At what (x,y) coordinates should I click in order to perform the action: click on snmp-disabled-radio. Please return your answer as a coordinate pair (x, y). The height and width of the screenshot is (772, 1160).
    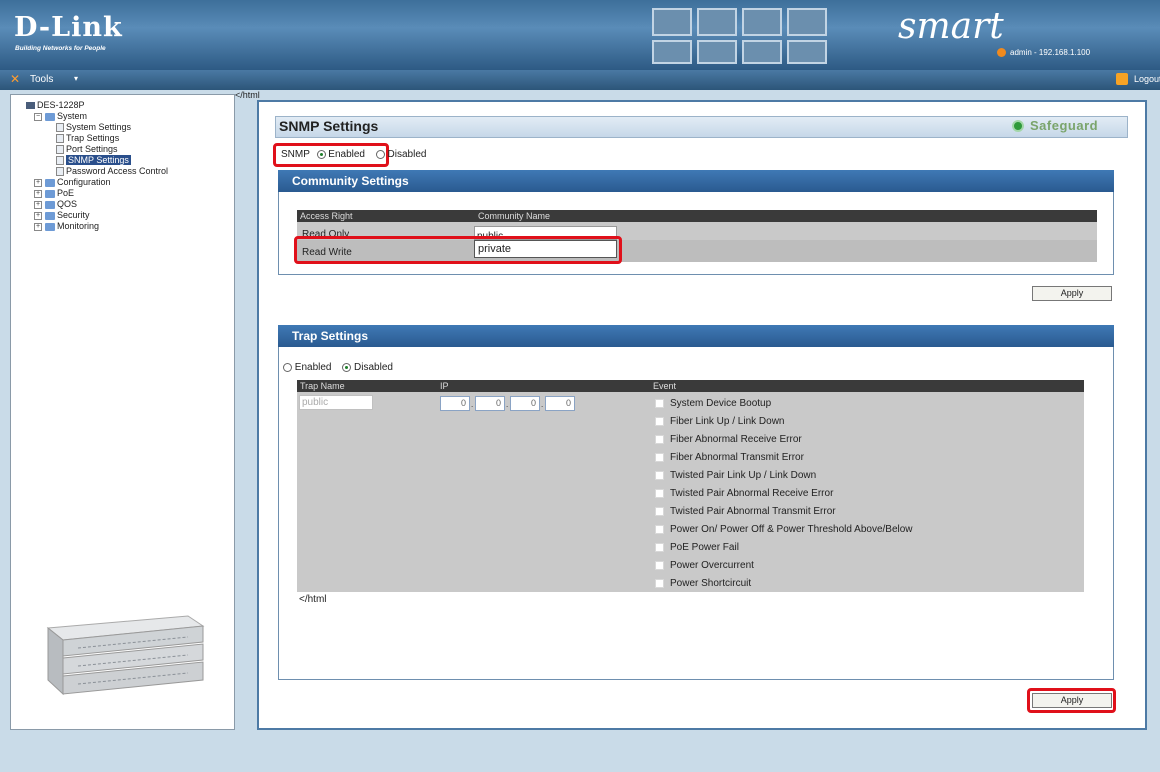
    Looking at the image, I should click on (380, 154).